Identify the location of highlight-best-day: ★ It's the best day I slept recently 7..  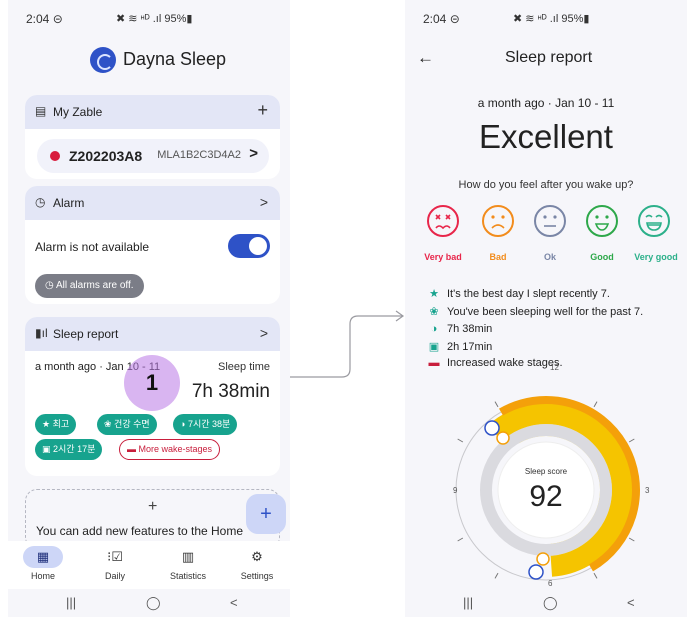
(518, 293).